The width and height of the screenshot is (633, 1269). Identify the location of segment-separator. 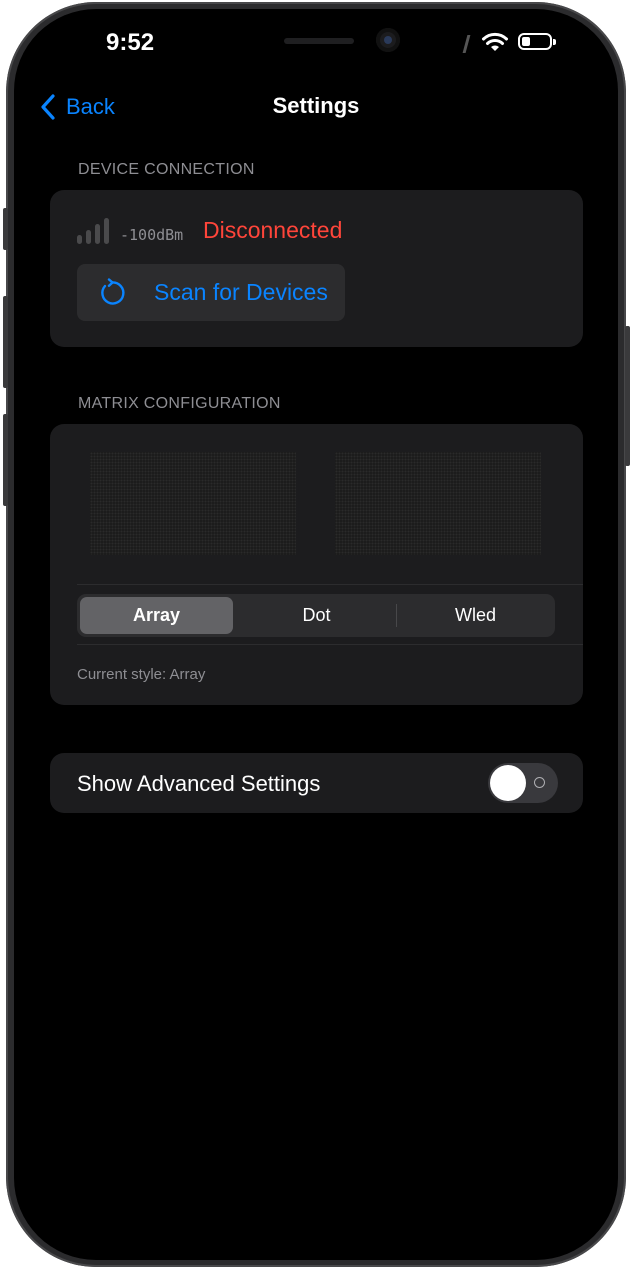
(396, 615).